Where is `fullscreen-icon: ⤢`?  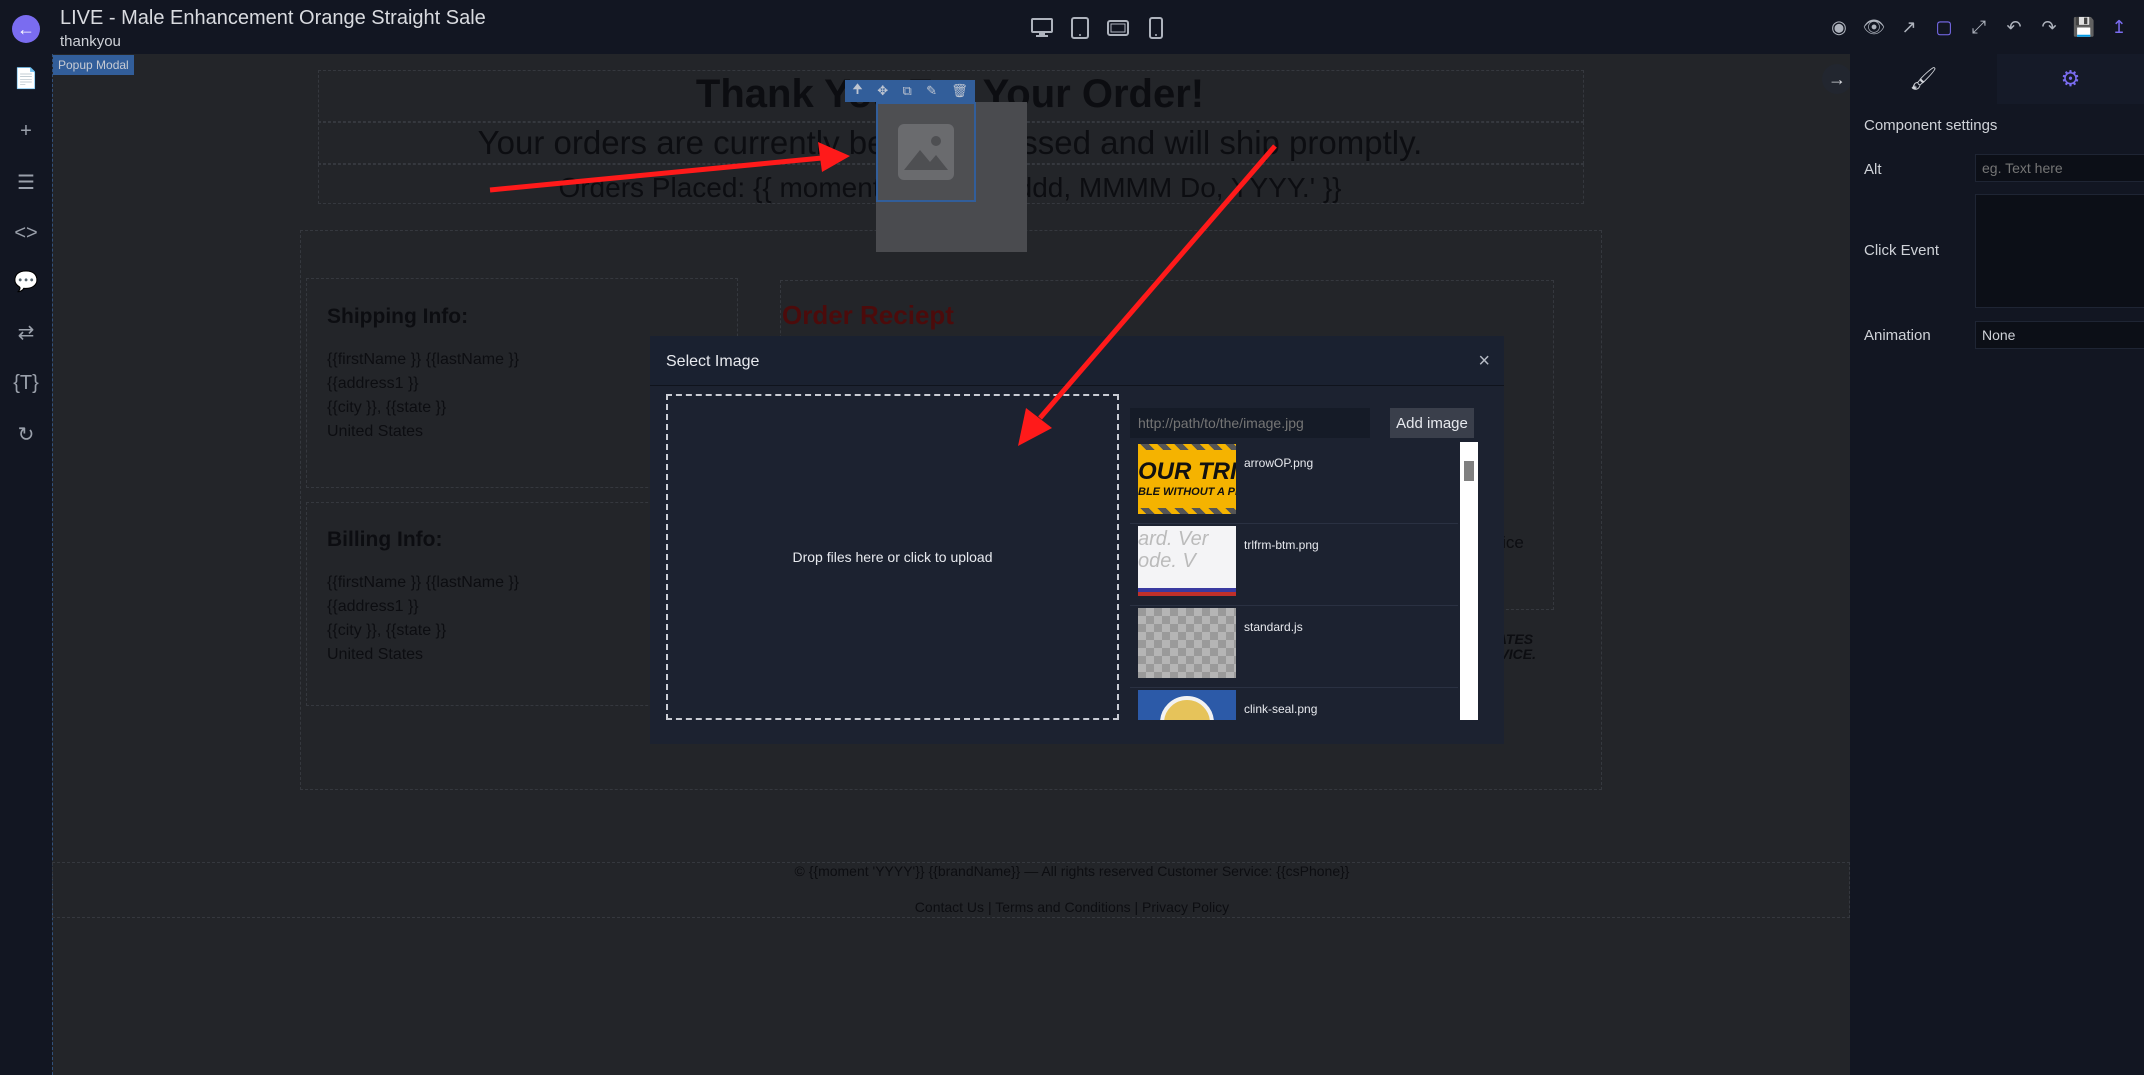
fullscreen-icon: ⤢ is located at coordinates (1979, 27).